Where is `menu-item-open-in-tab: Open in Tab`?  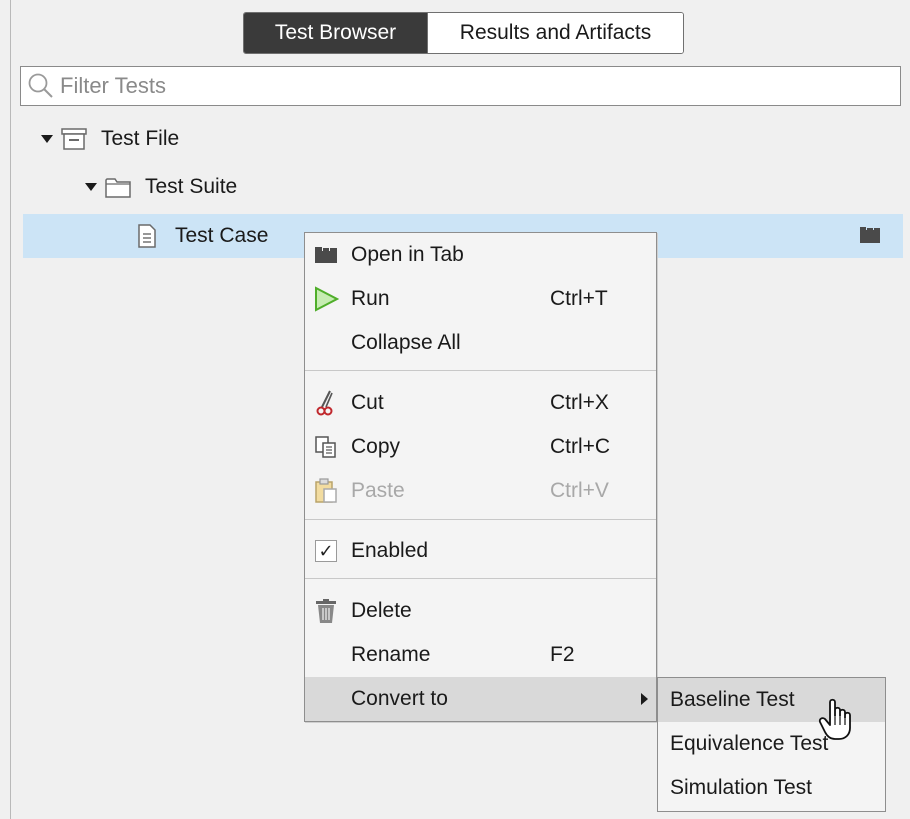
menu-item-open-in-tab: Open in Tab is located at coordinates (480, 255).